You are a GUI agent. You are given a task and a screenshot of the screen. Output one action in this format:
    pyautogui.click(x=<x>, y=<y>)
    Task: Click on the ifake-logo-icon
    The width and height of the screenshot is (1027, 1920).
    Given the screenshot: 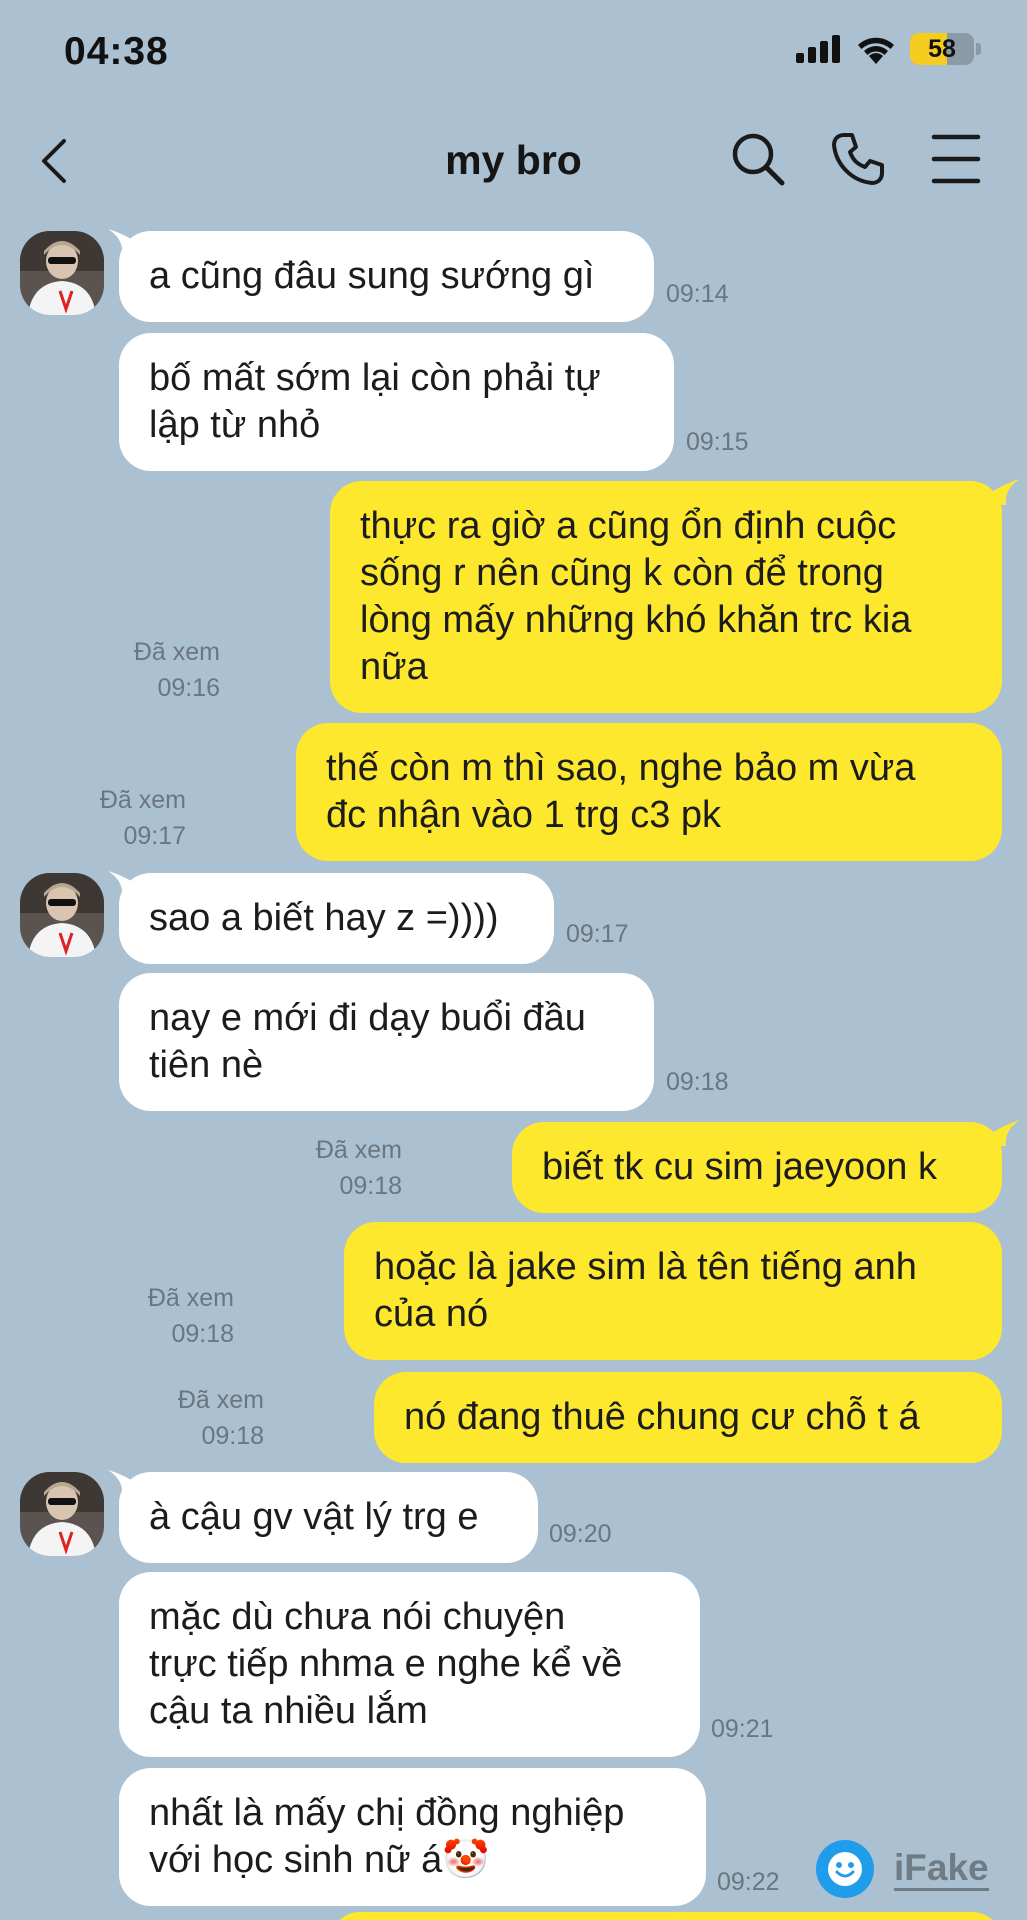 What is the action you would take?
    pyautogui.click(x=845, y=1869)
    